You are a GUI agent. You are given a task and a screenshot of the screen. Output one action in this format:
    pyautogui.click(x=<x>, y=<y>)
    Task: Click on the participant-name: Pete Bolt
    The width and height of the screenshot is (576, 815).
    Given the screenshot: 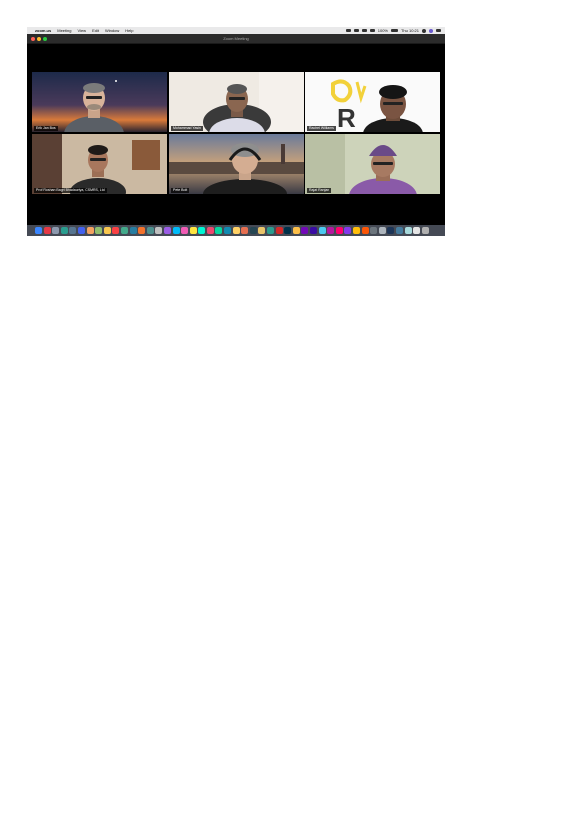 What is the action you would take?
    pyautogui.click(x=180, y=190)
    